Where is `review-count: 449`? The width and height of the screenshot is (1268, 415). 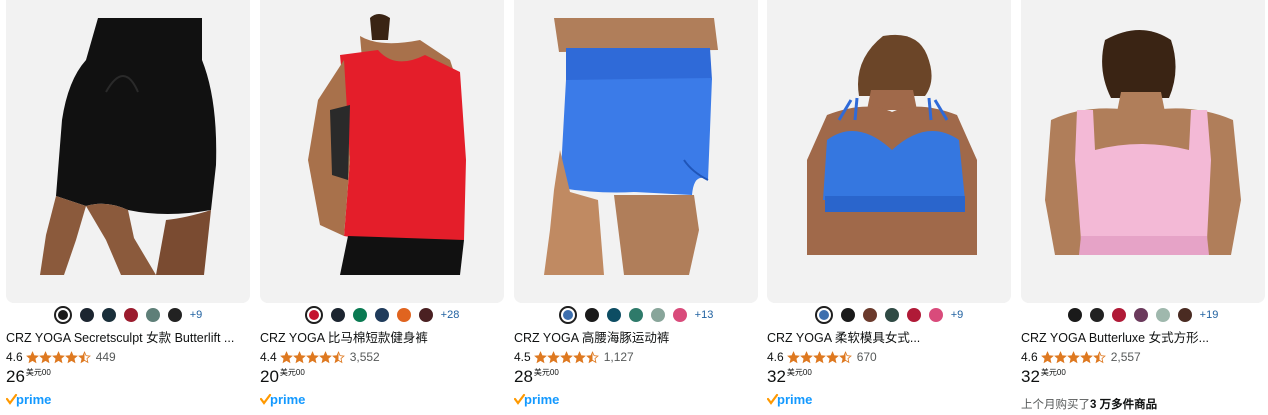
review-count: 449 is located at coordinates (106, 357).